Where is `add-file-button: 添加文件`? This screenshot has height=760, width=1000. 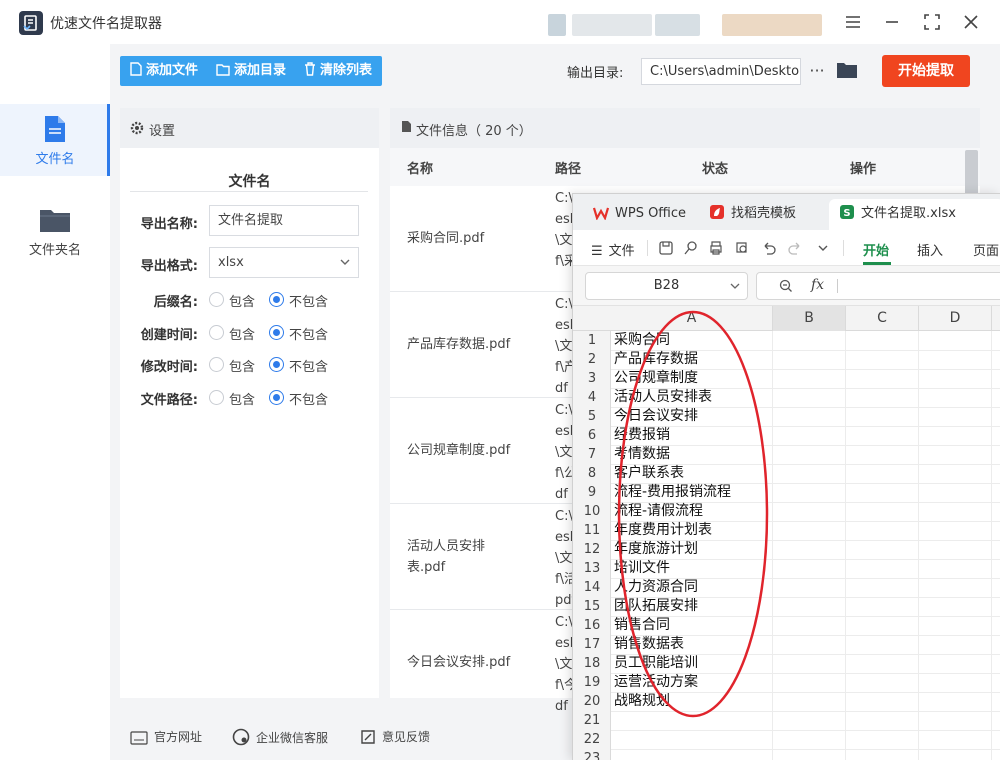 add-file-button: 添加文件 is located at coordinates (164, 71).